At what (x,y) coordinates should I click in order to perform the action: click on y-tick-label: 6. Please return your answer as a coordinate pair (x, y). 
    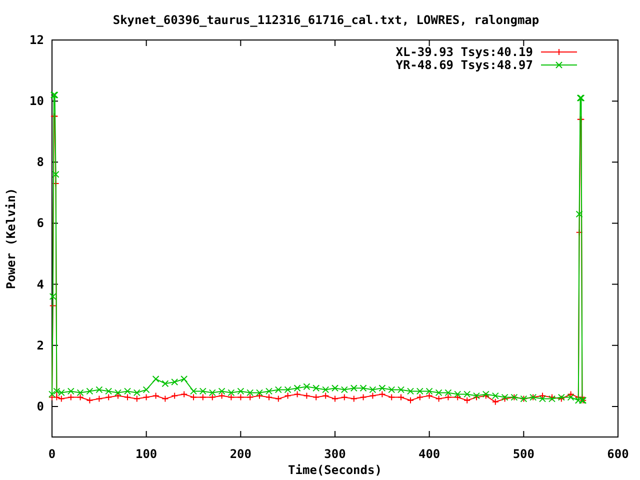
    Looking at the image, I should click on (40, 223).